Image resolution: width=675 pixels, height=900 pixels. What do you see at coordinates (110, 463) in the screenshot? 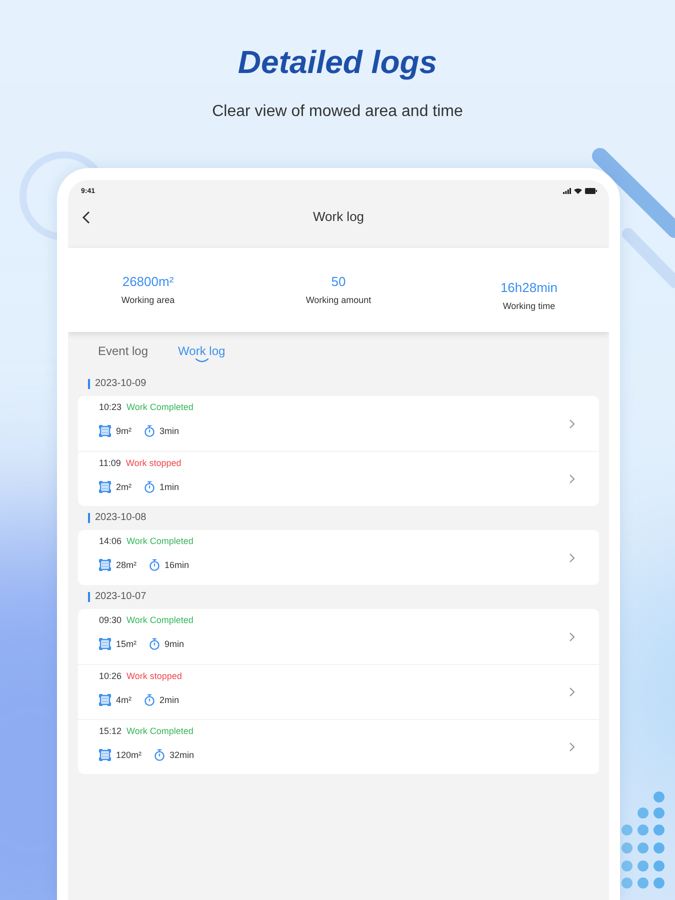
I see `entry-time: 11:09` at bounding box center [110, 463].